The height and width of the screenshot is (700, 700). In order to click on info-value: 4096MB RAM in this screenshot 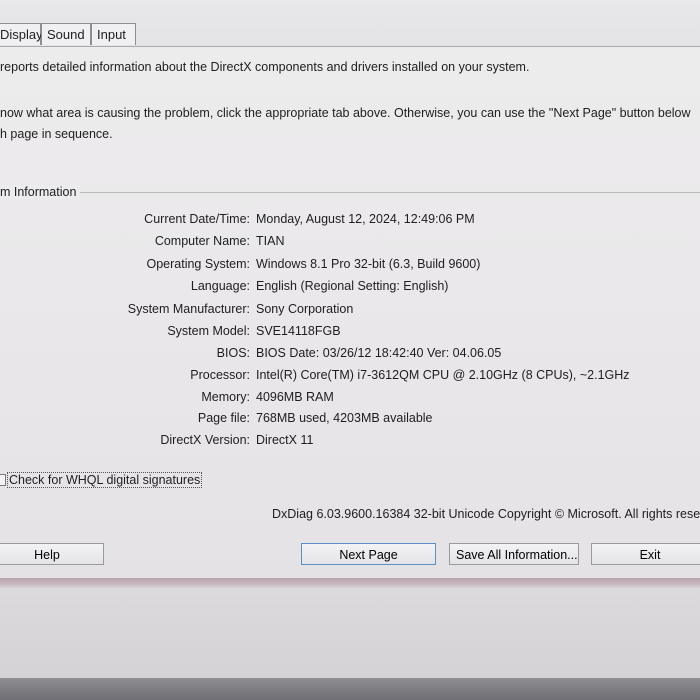, I will do `click(295, 397)`.